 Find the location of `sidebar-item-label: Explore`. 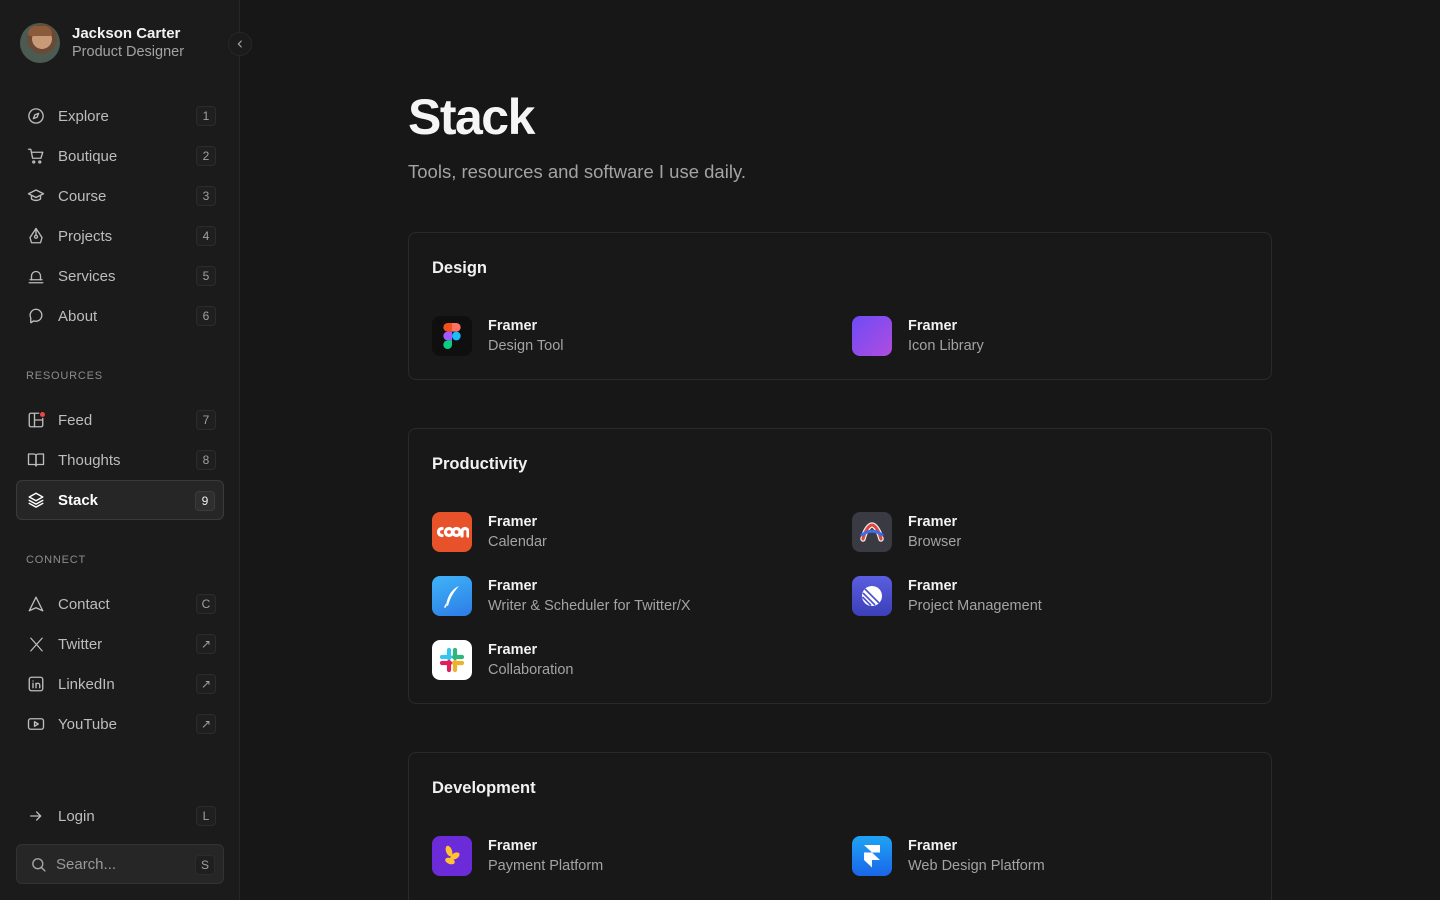

sidebar-item-label: Explore is located at coordinates (83, 116).